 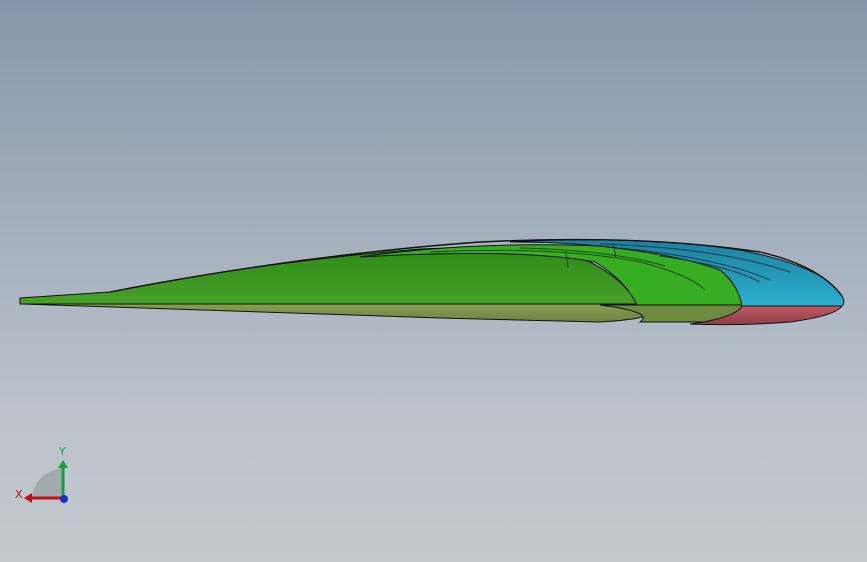 I want to click on x-axis-arrowhead-icon, so click(x=28, y=498).